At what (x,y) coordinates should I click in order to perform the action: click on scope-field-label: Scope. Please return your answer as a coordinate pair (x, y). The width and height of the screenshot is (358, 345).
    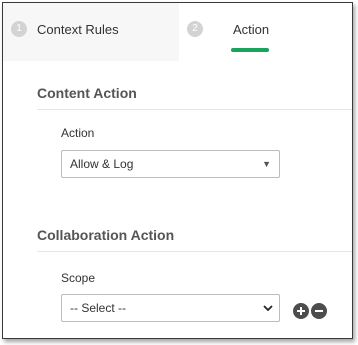
    Looking at the image, I should click on (78, 278).